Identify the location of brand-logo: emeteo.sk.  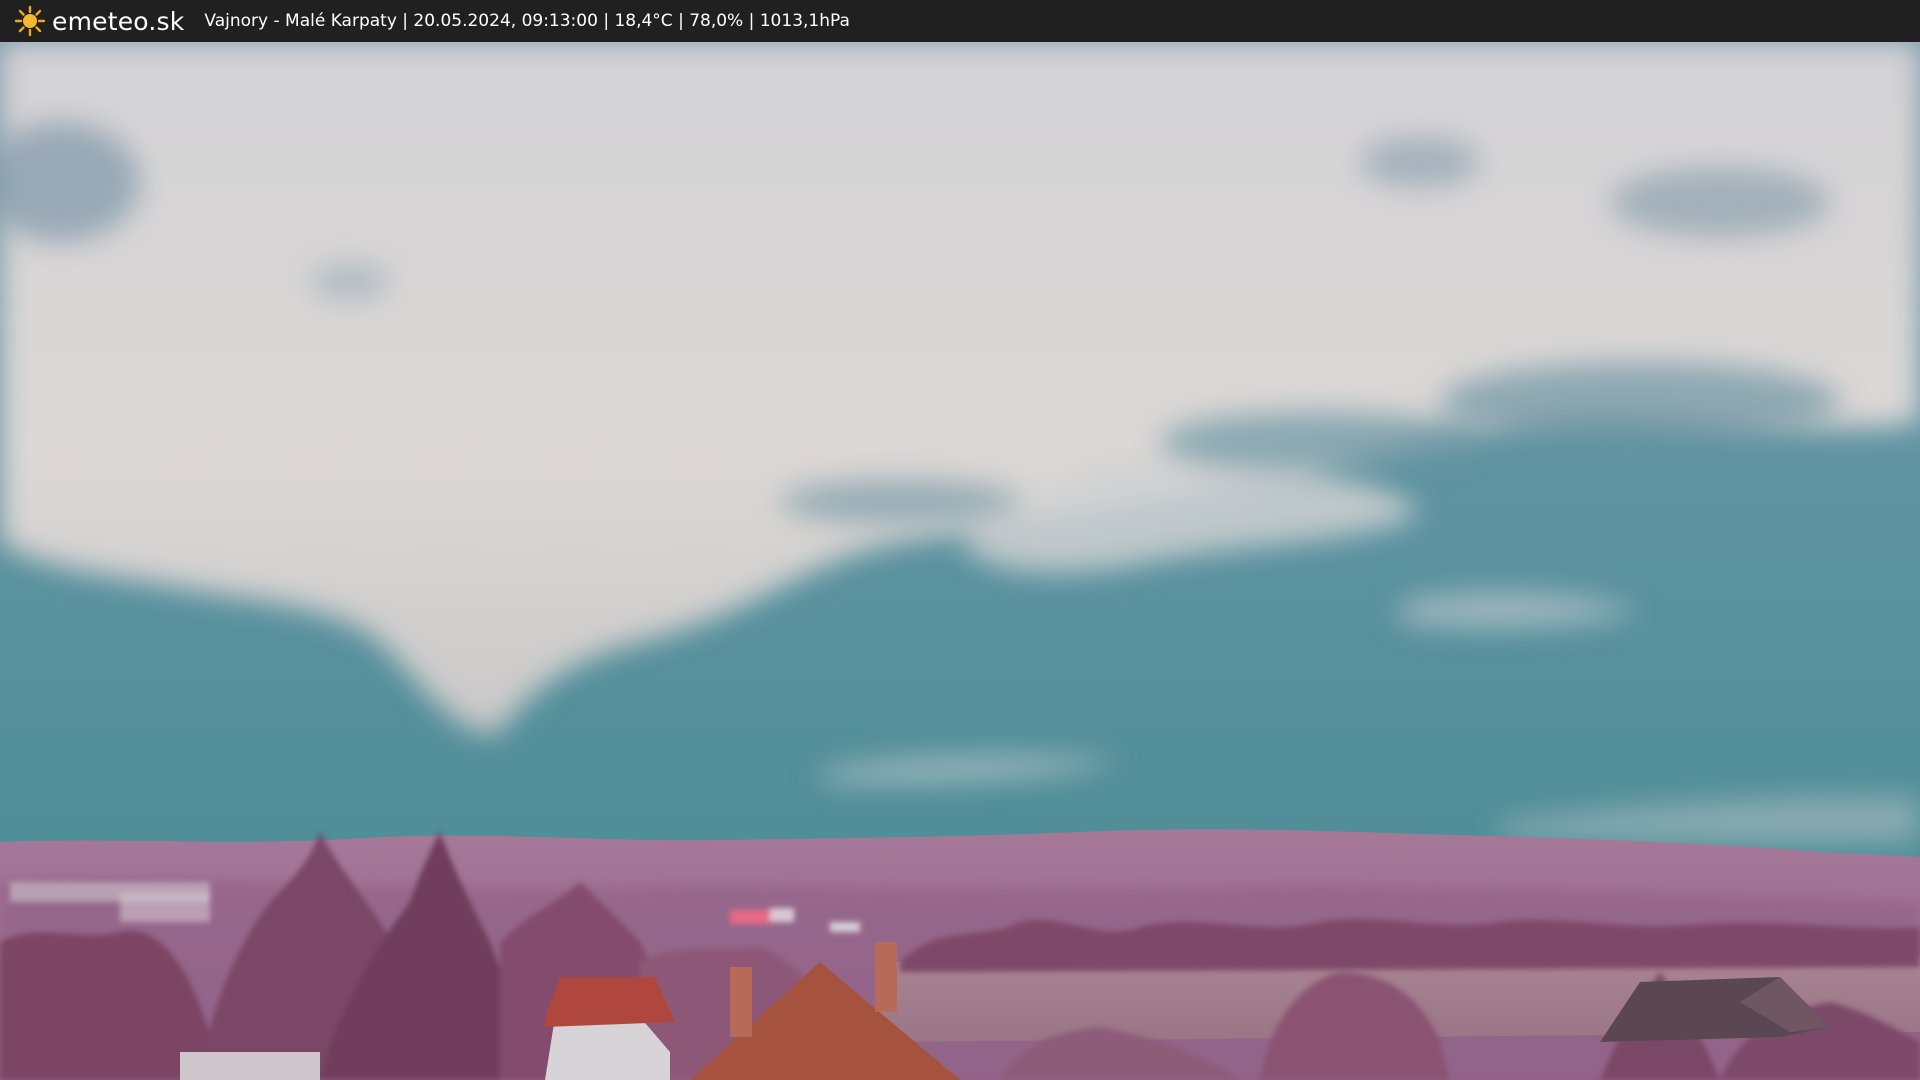
(99, 21).